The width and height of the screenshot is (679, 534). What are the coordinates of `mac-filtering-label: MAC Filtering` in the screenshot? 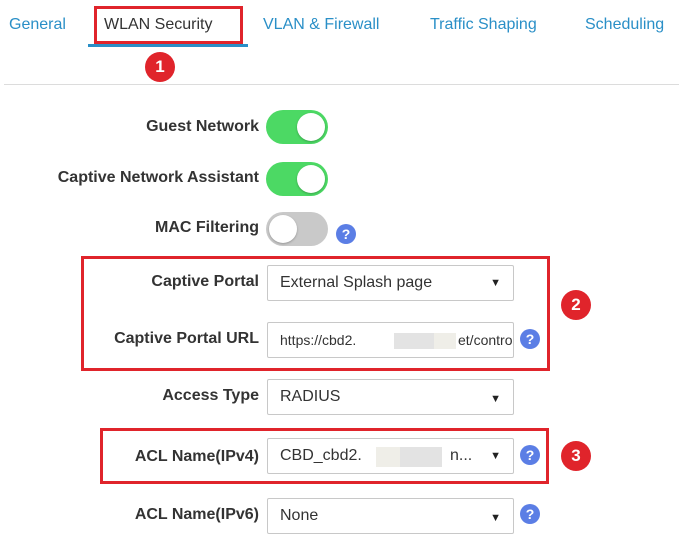 It's located at (207, 227).